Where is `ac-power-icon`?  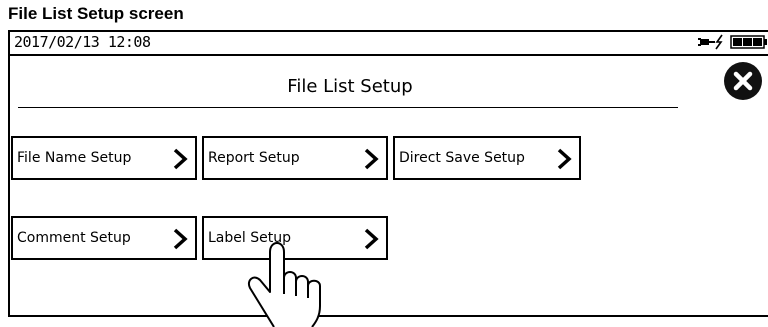 ac-power-icon is located at coordinates (710, 42).